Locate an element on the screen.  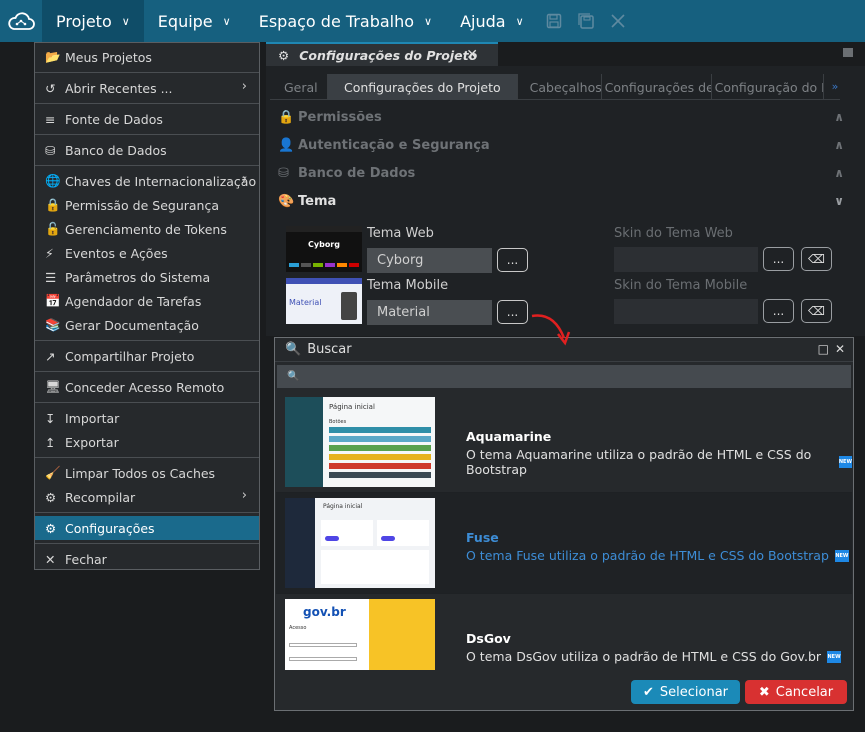
section-banco-de-dados: ⛁ Banco de Dados ∧ is located at coordinates (561, 173).